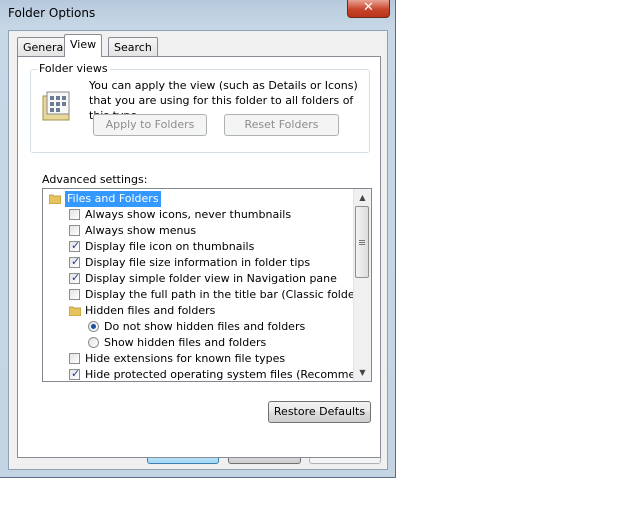 The height and width of the screenshot is (512, 640). I want to click on close-button: ✕, so click(368, 9).